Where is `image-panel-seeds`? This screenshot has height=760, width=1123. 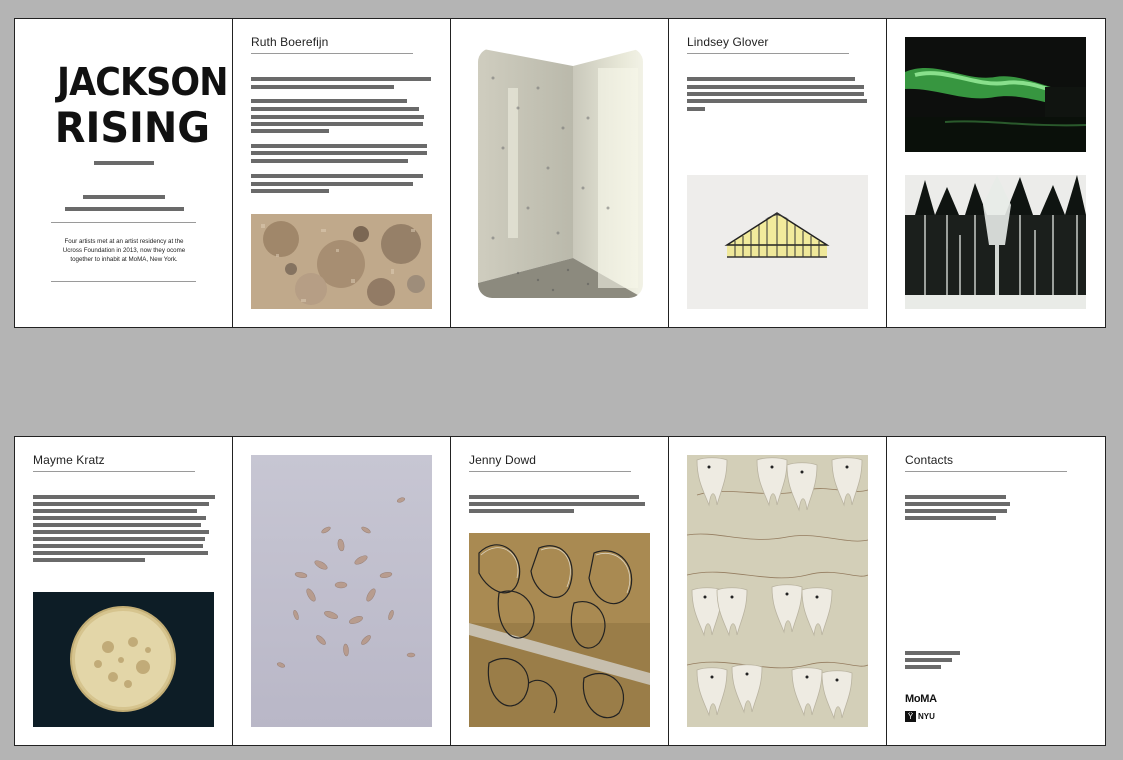
image-panel-seeds is located at coordinates (342, 591).